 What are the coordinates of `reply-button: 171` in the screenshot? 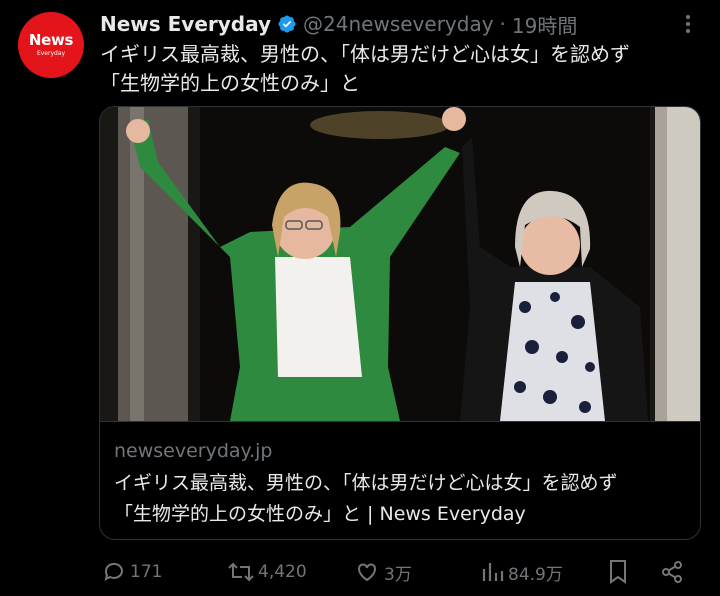 It's located at (132, 572).